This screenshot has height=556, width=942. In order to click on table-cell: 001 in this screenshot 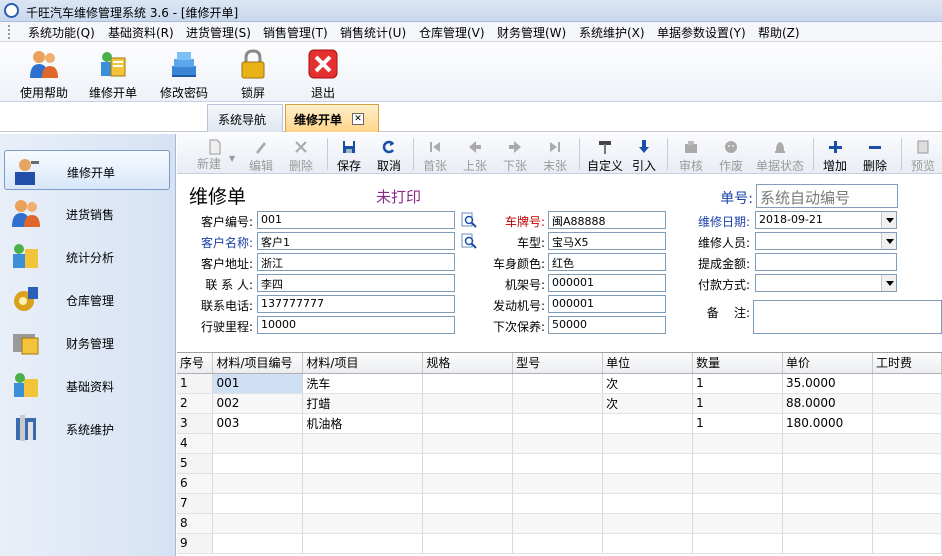, I will do `click(258, 383)`.